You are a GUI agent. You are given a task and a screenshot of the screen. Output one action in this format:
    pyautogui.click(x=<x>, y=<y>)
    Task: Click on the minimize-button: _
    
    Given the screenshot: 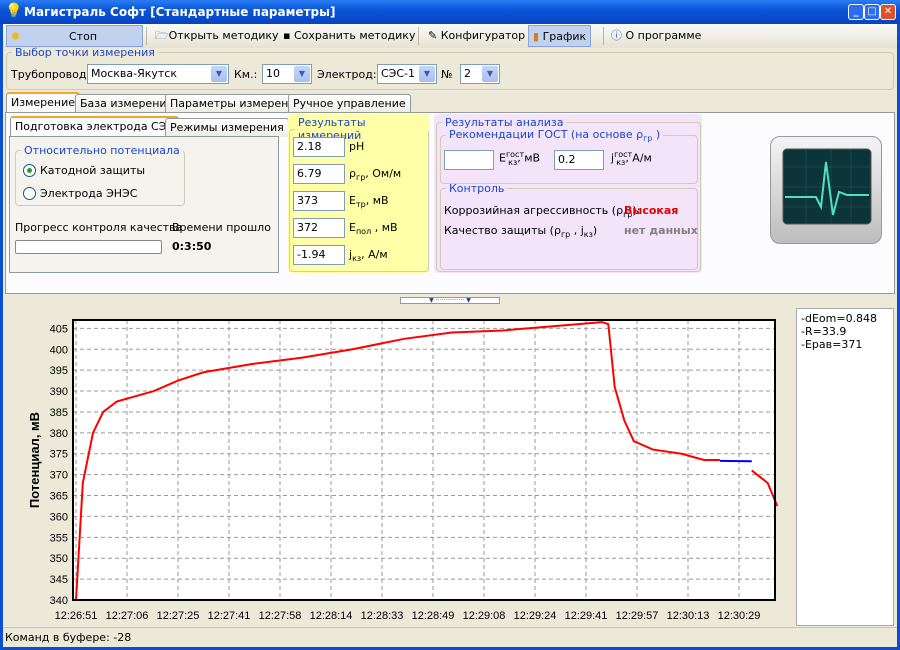 What is the action you would take?
    pyautogui.click(x=856, y=12)
    